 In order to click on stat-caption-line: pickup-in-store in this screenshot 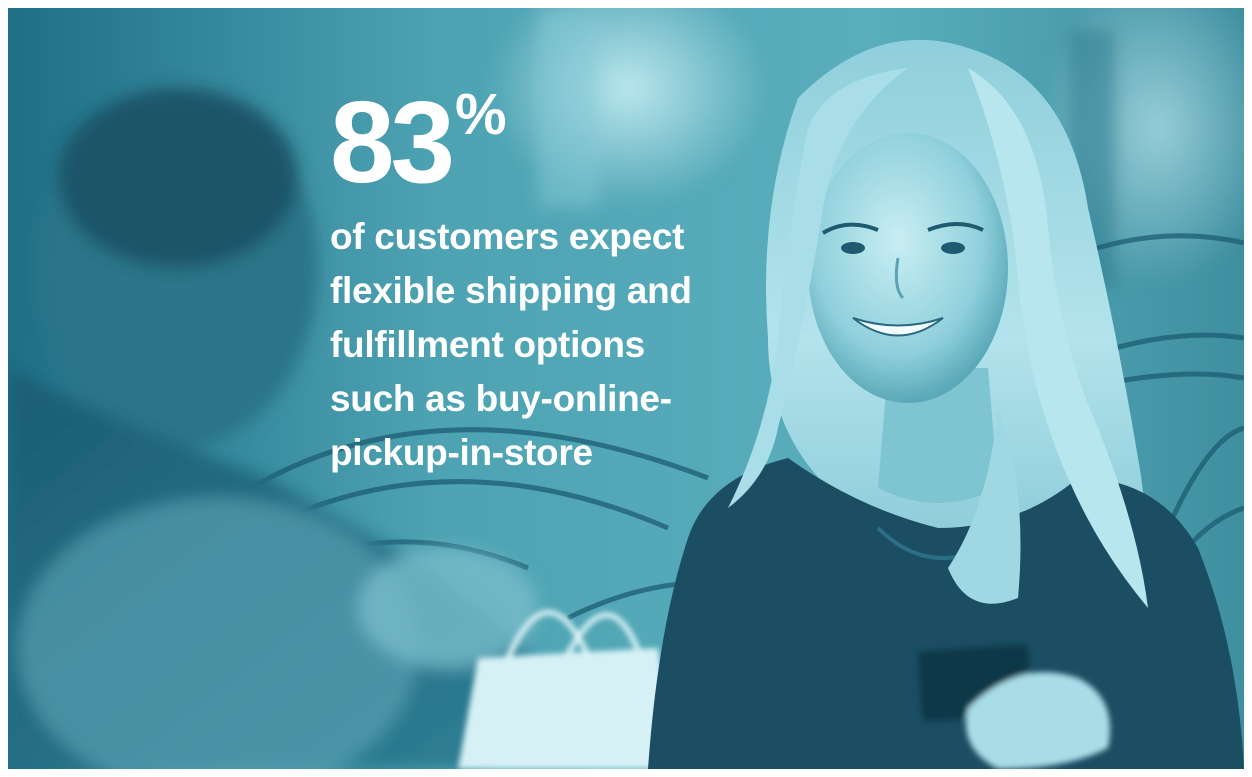, I will do `click(461, 452)`.